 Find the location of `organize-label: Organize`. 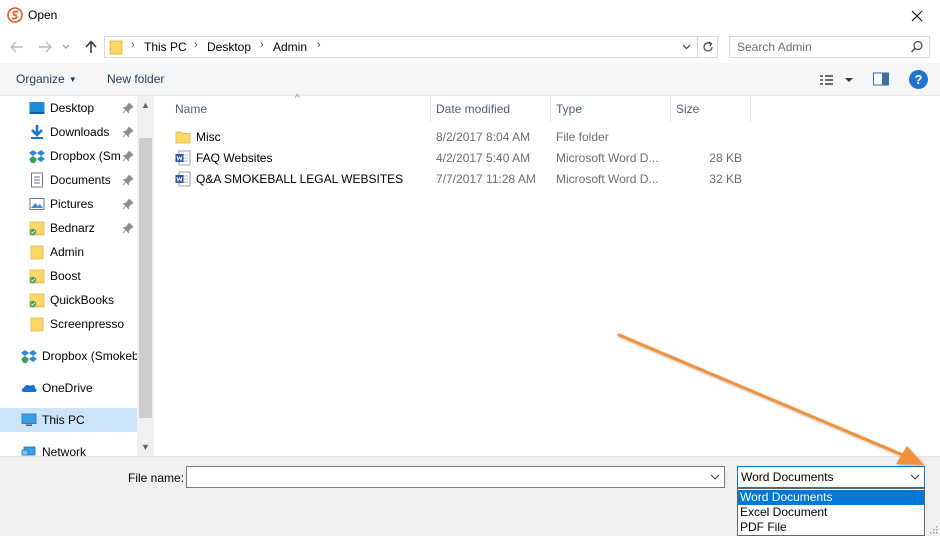

organize-label: Organize is located at coordinates (40, 79).